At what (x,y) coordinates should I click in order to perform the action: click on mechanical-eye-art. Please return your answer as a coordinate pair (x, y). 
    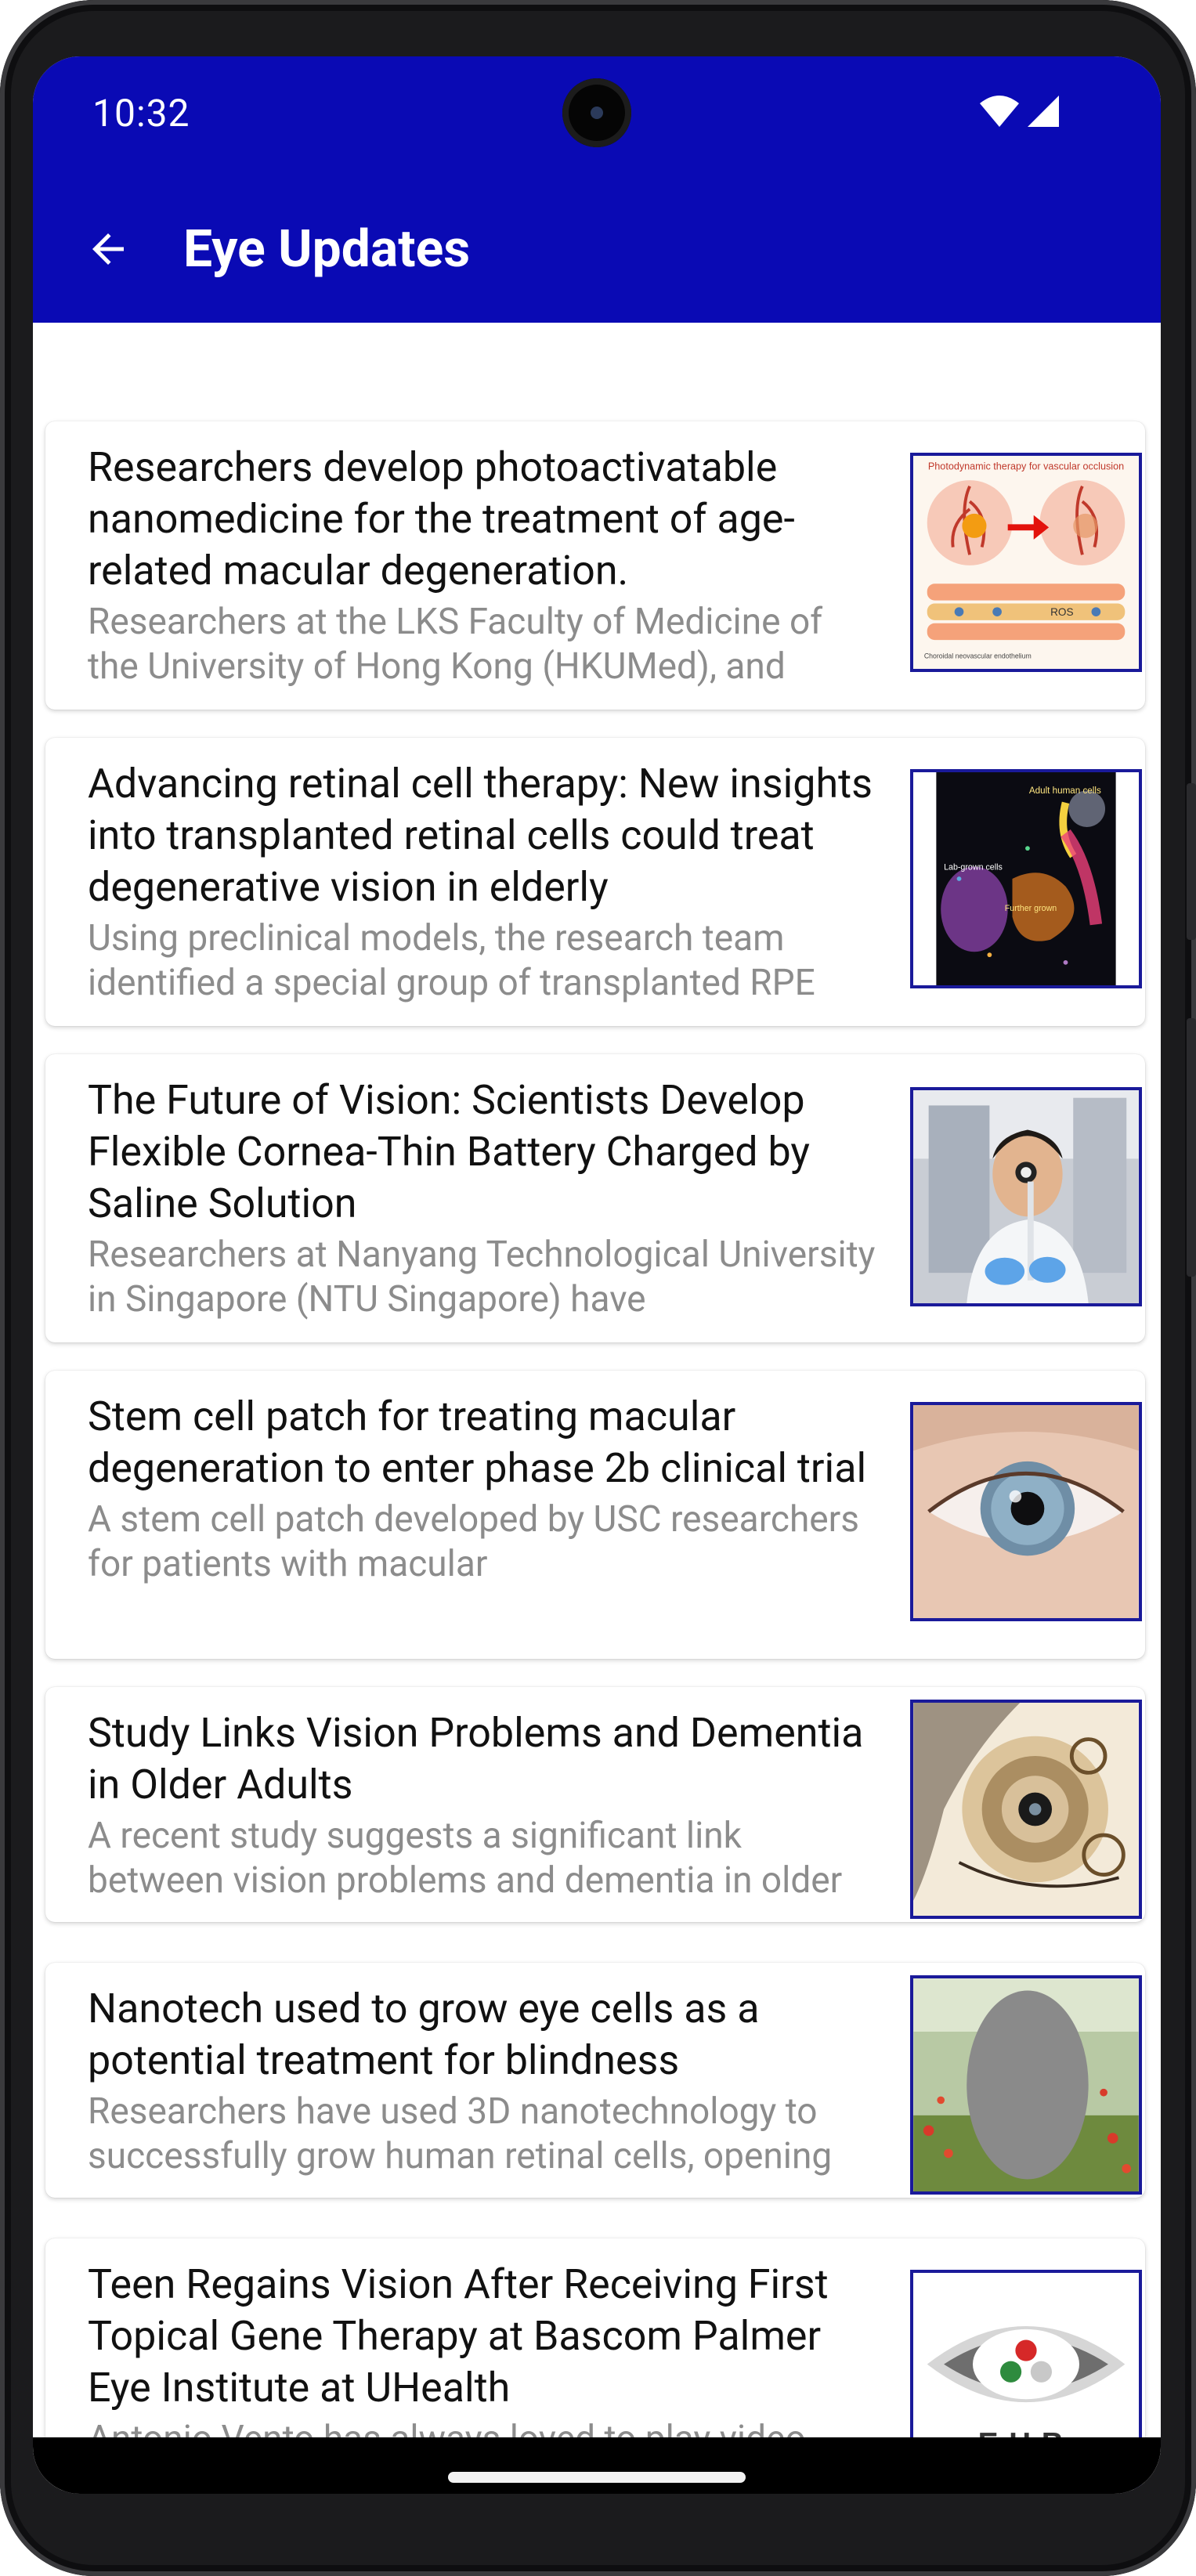
    Looking at the image, I should click on (1026, 1809).